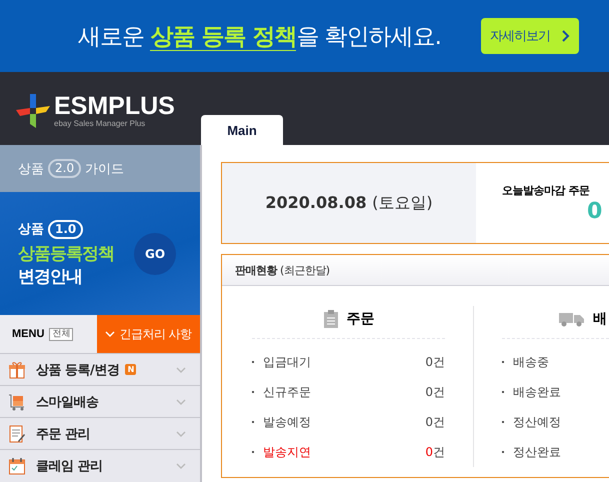  Describe the element at coordinates (110, 334) in the screenshot. I see `chevron-down-icon` at that location.